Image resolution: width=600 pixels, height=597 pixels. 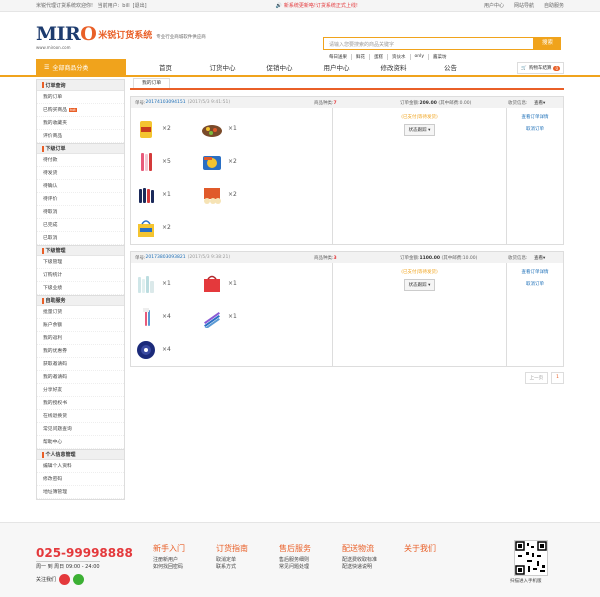 I want to click on cart-button: 🛒 购物车结算 0, so click(x=540, y=68).